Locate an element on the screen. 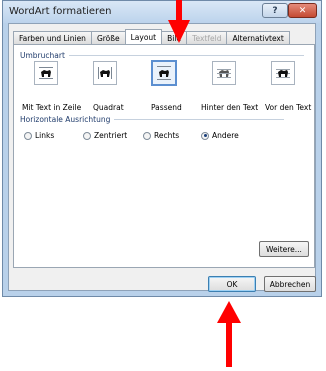 Image resolution: width=326 pixels, height=371 pixels. ok-button: OK is located at coordinates (232, 284).